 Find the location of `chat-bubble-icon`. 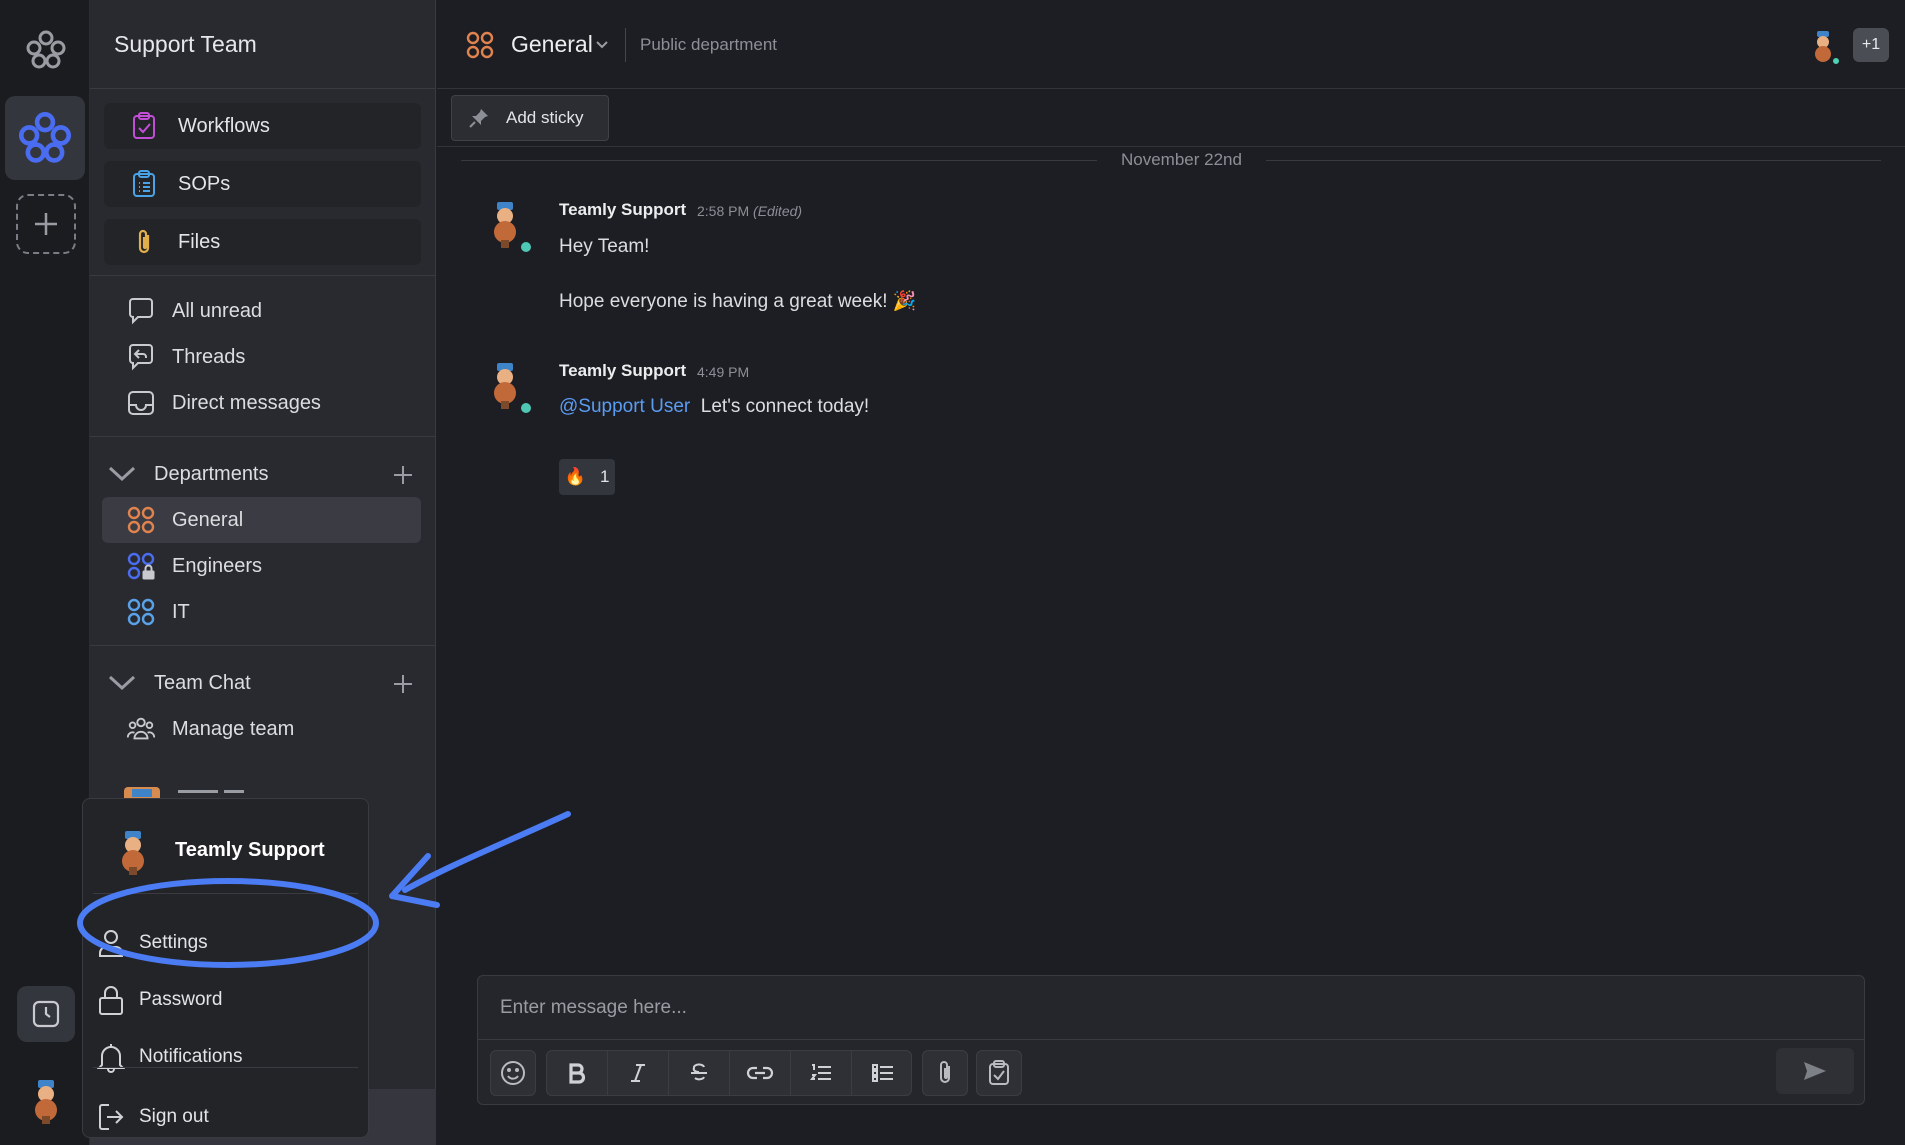

chat-bubble-icon is located at coordinates (141, 311).